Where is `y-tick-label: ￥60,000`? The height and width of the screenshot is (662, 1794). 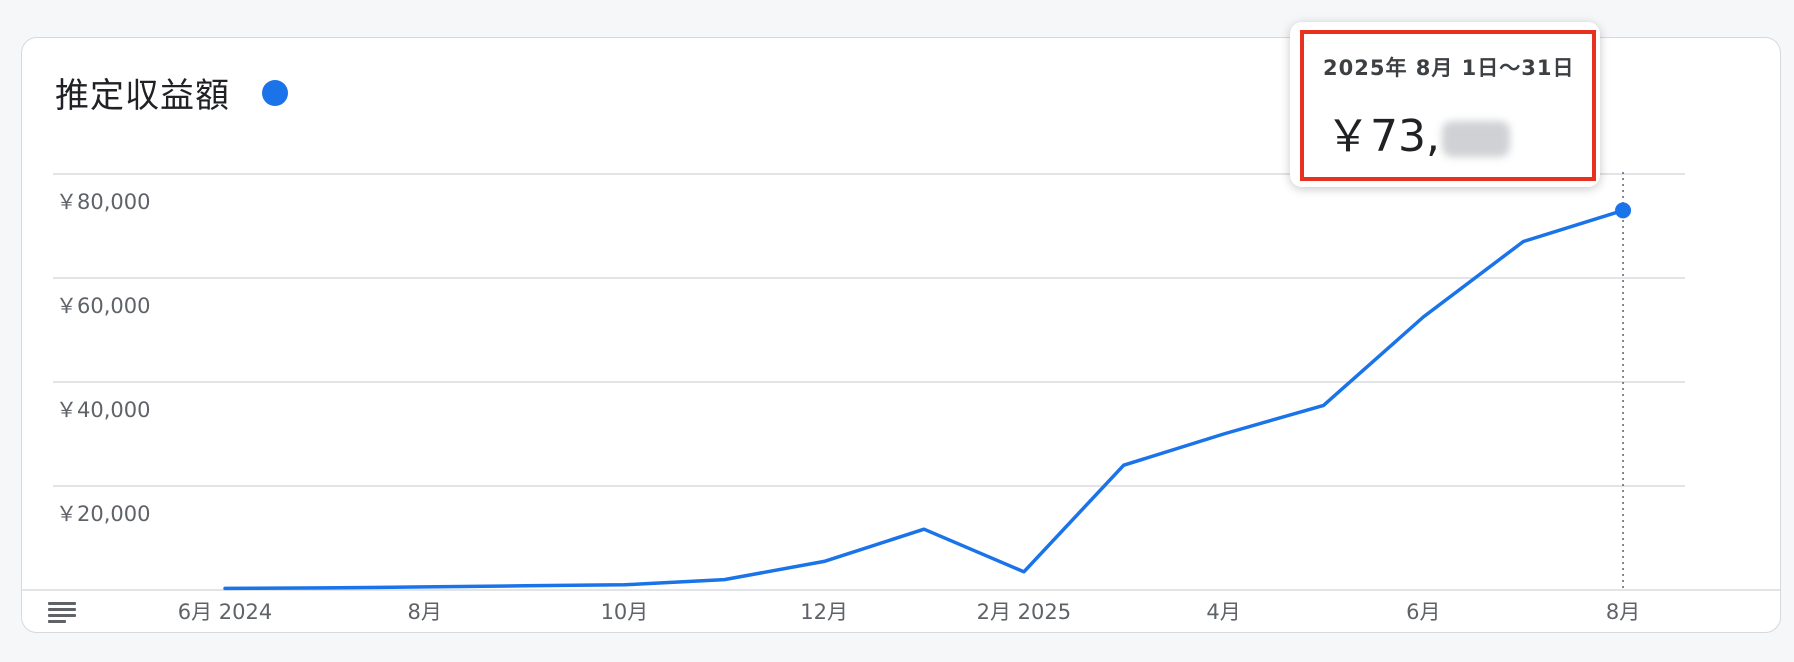 y-tick-label: ￥60,000 is located at coordinates (103, 306).